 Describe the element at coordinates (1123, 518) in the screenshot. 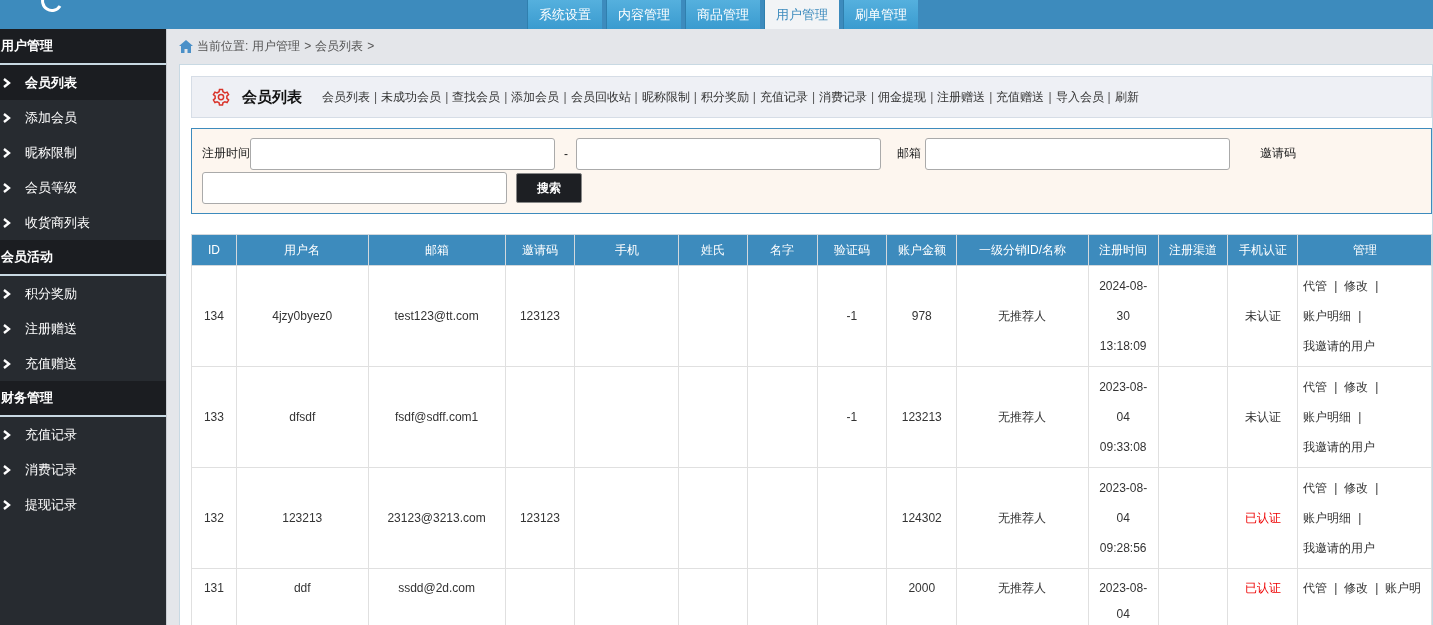

I see `table-cell: 2023-08-04 09:28:56` at that location.